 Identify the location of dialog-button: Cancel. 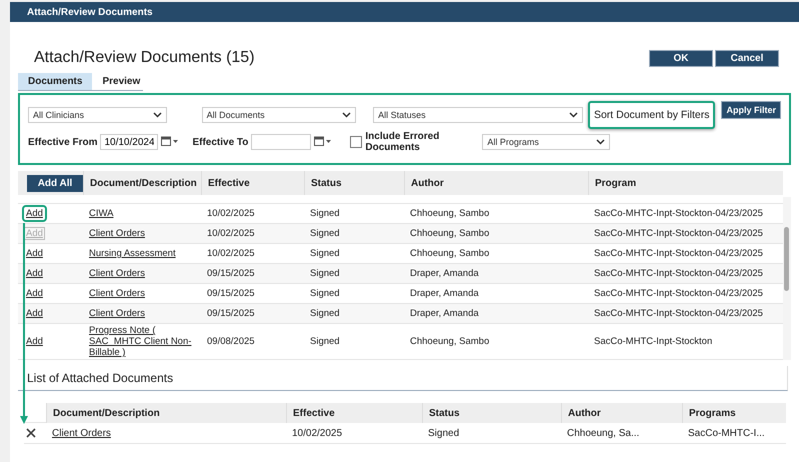
(747, 58).